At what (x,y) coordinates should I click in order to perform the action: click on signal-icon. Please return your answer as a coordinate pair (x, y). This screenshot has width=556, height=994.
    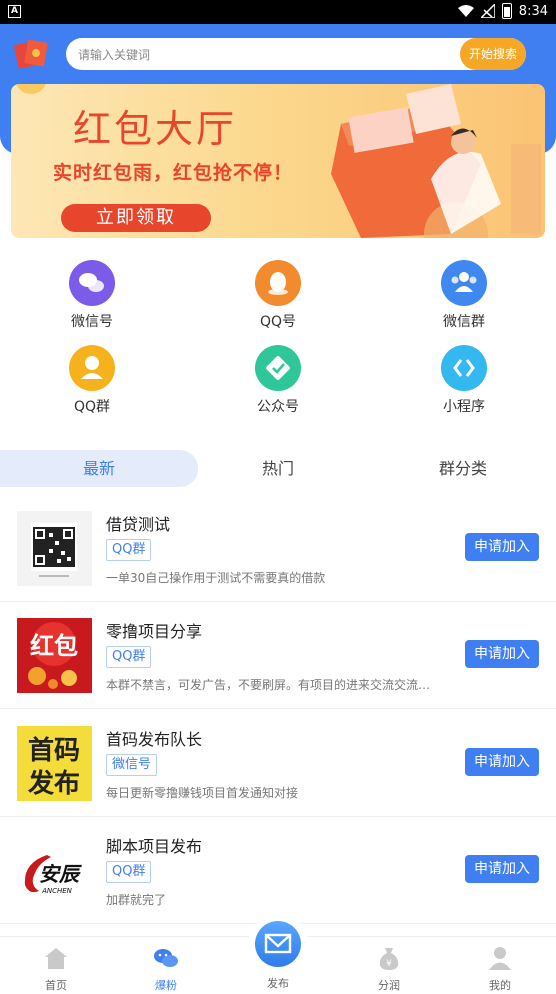
    Looking at the image, I should click on (487, 11).